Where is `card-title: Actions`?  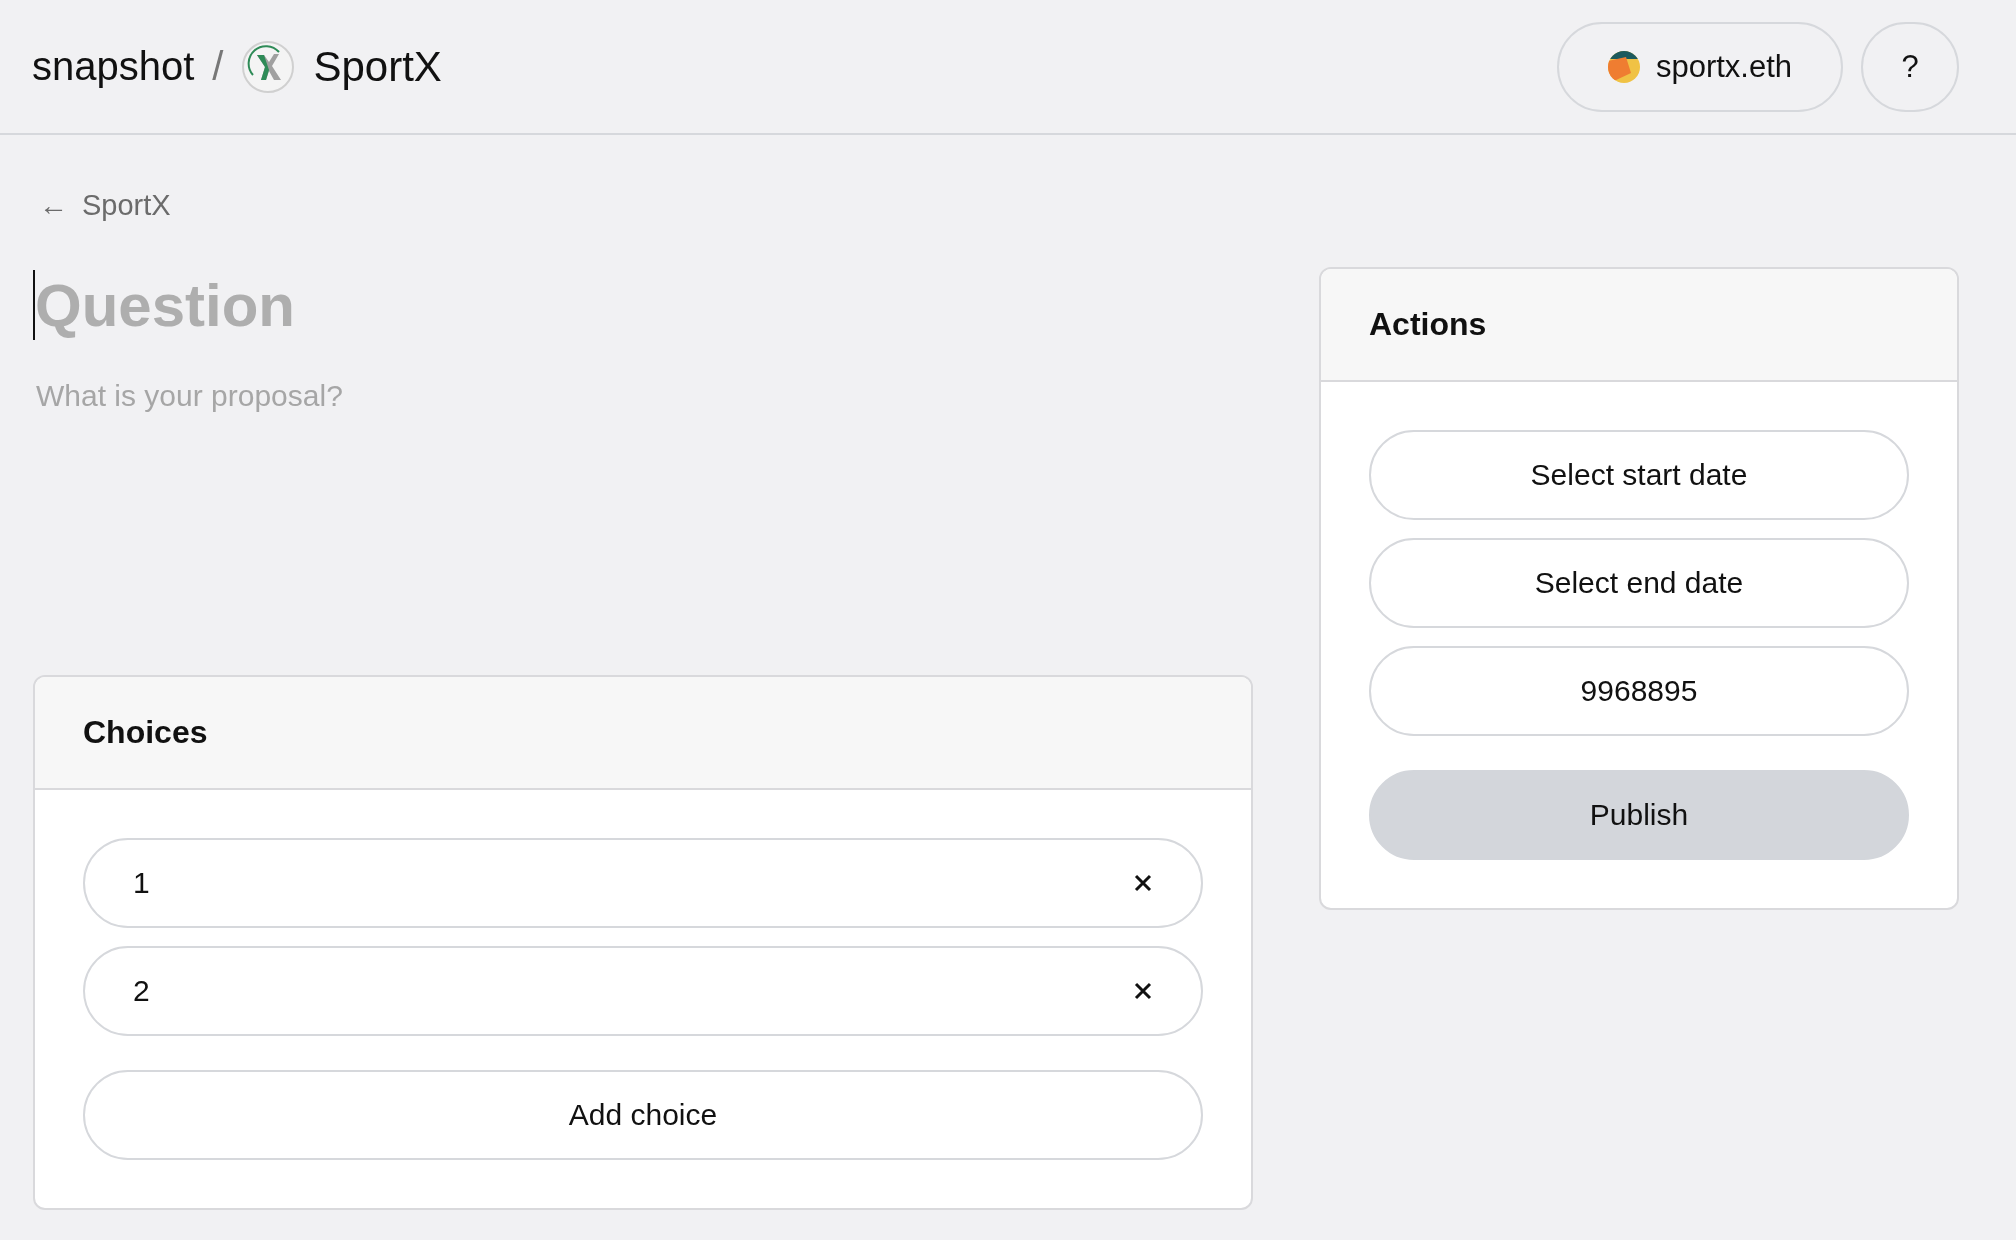 card-title: Actions is located at coordinates (1639, 325).